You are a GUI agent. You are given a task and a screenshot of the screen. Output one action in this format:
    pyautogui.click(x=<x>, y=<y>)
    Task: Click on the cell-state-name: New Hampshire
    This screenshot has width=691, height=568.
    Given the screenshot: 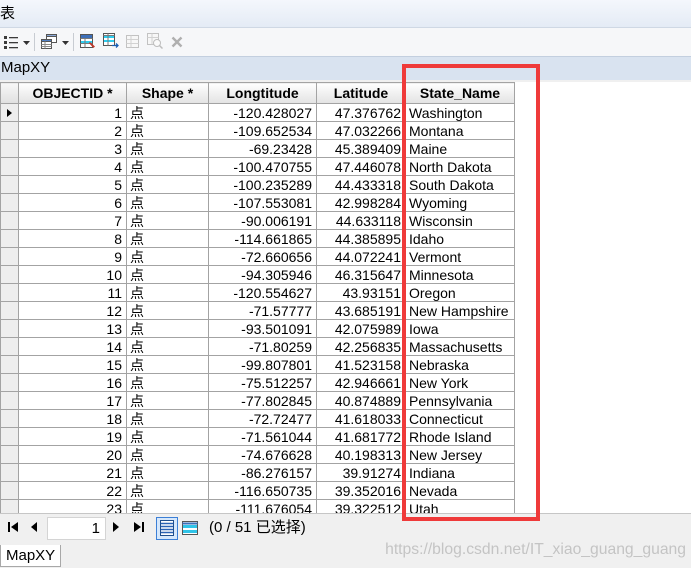 What is the action you would take?
    pyautogui.click(x=460, y=310)
    